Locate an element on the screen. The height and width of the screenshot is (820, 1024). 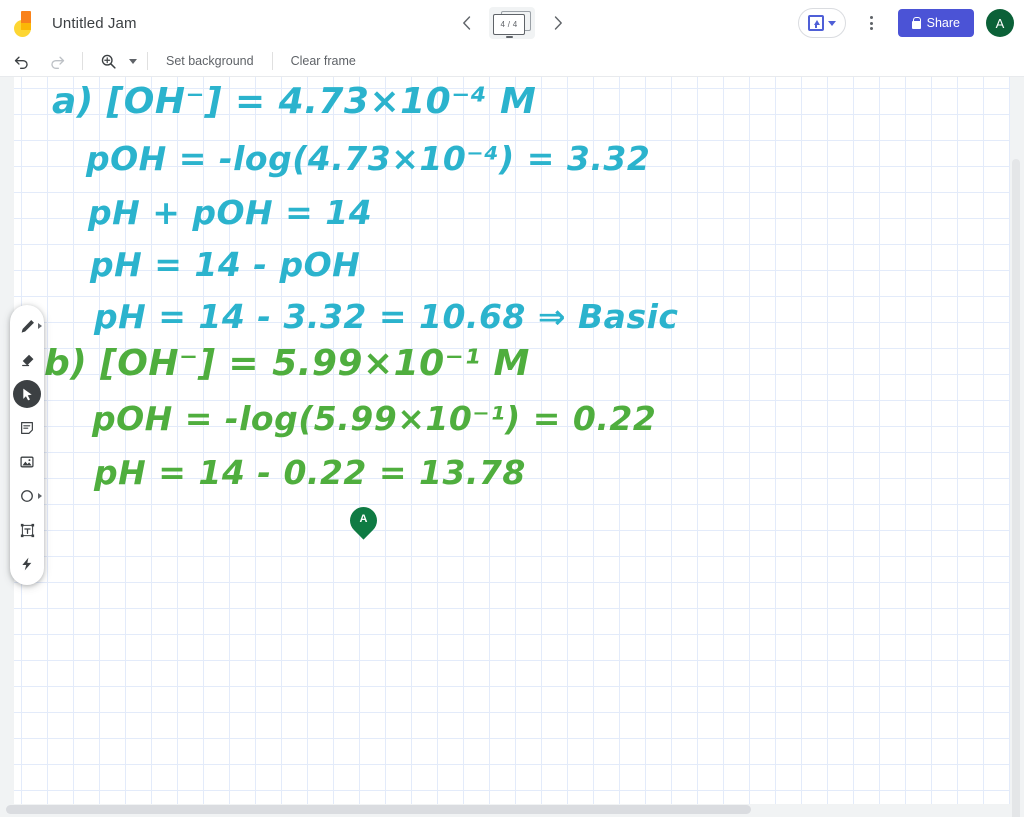
eraser-tool is located at coordinates (27, 360).